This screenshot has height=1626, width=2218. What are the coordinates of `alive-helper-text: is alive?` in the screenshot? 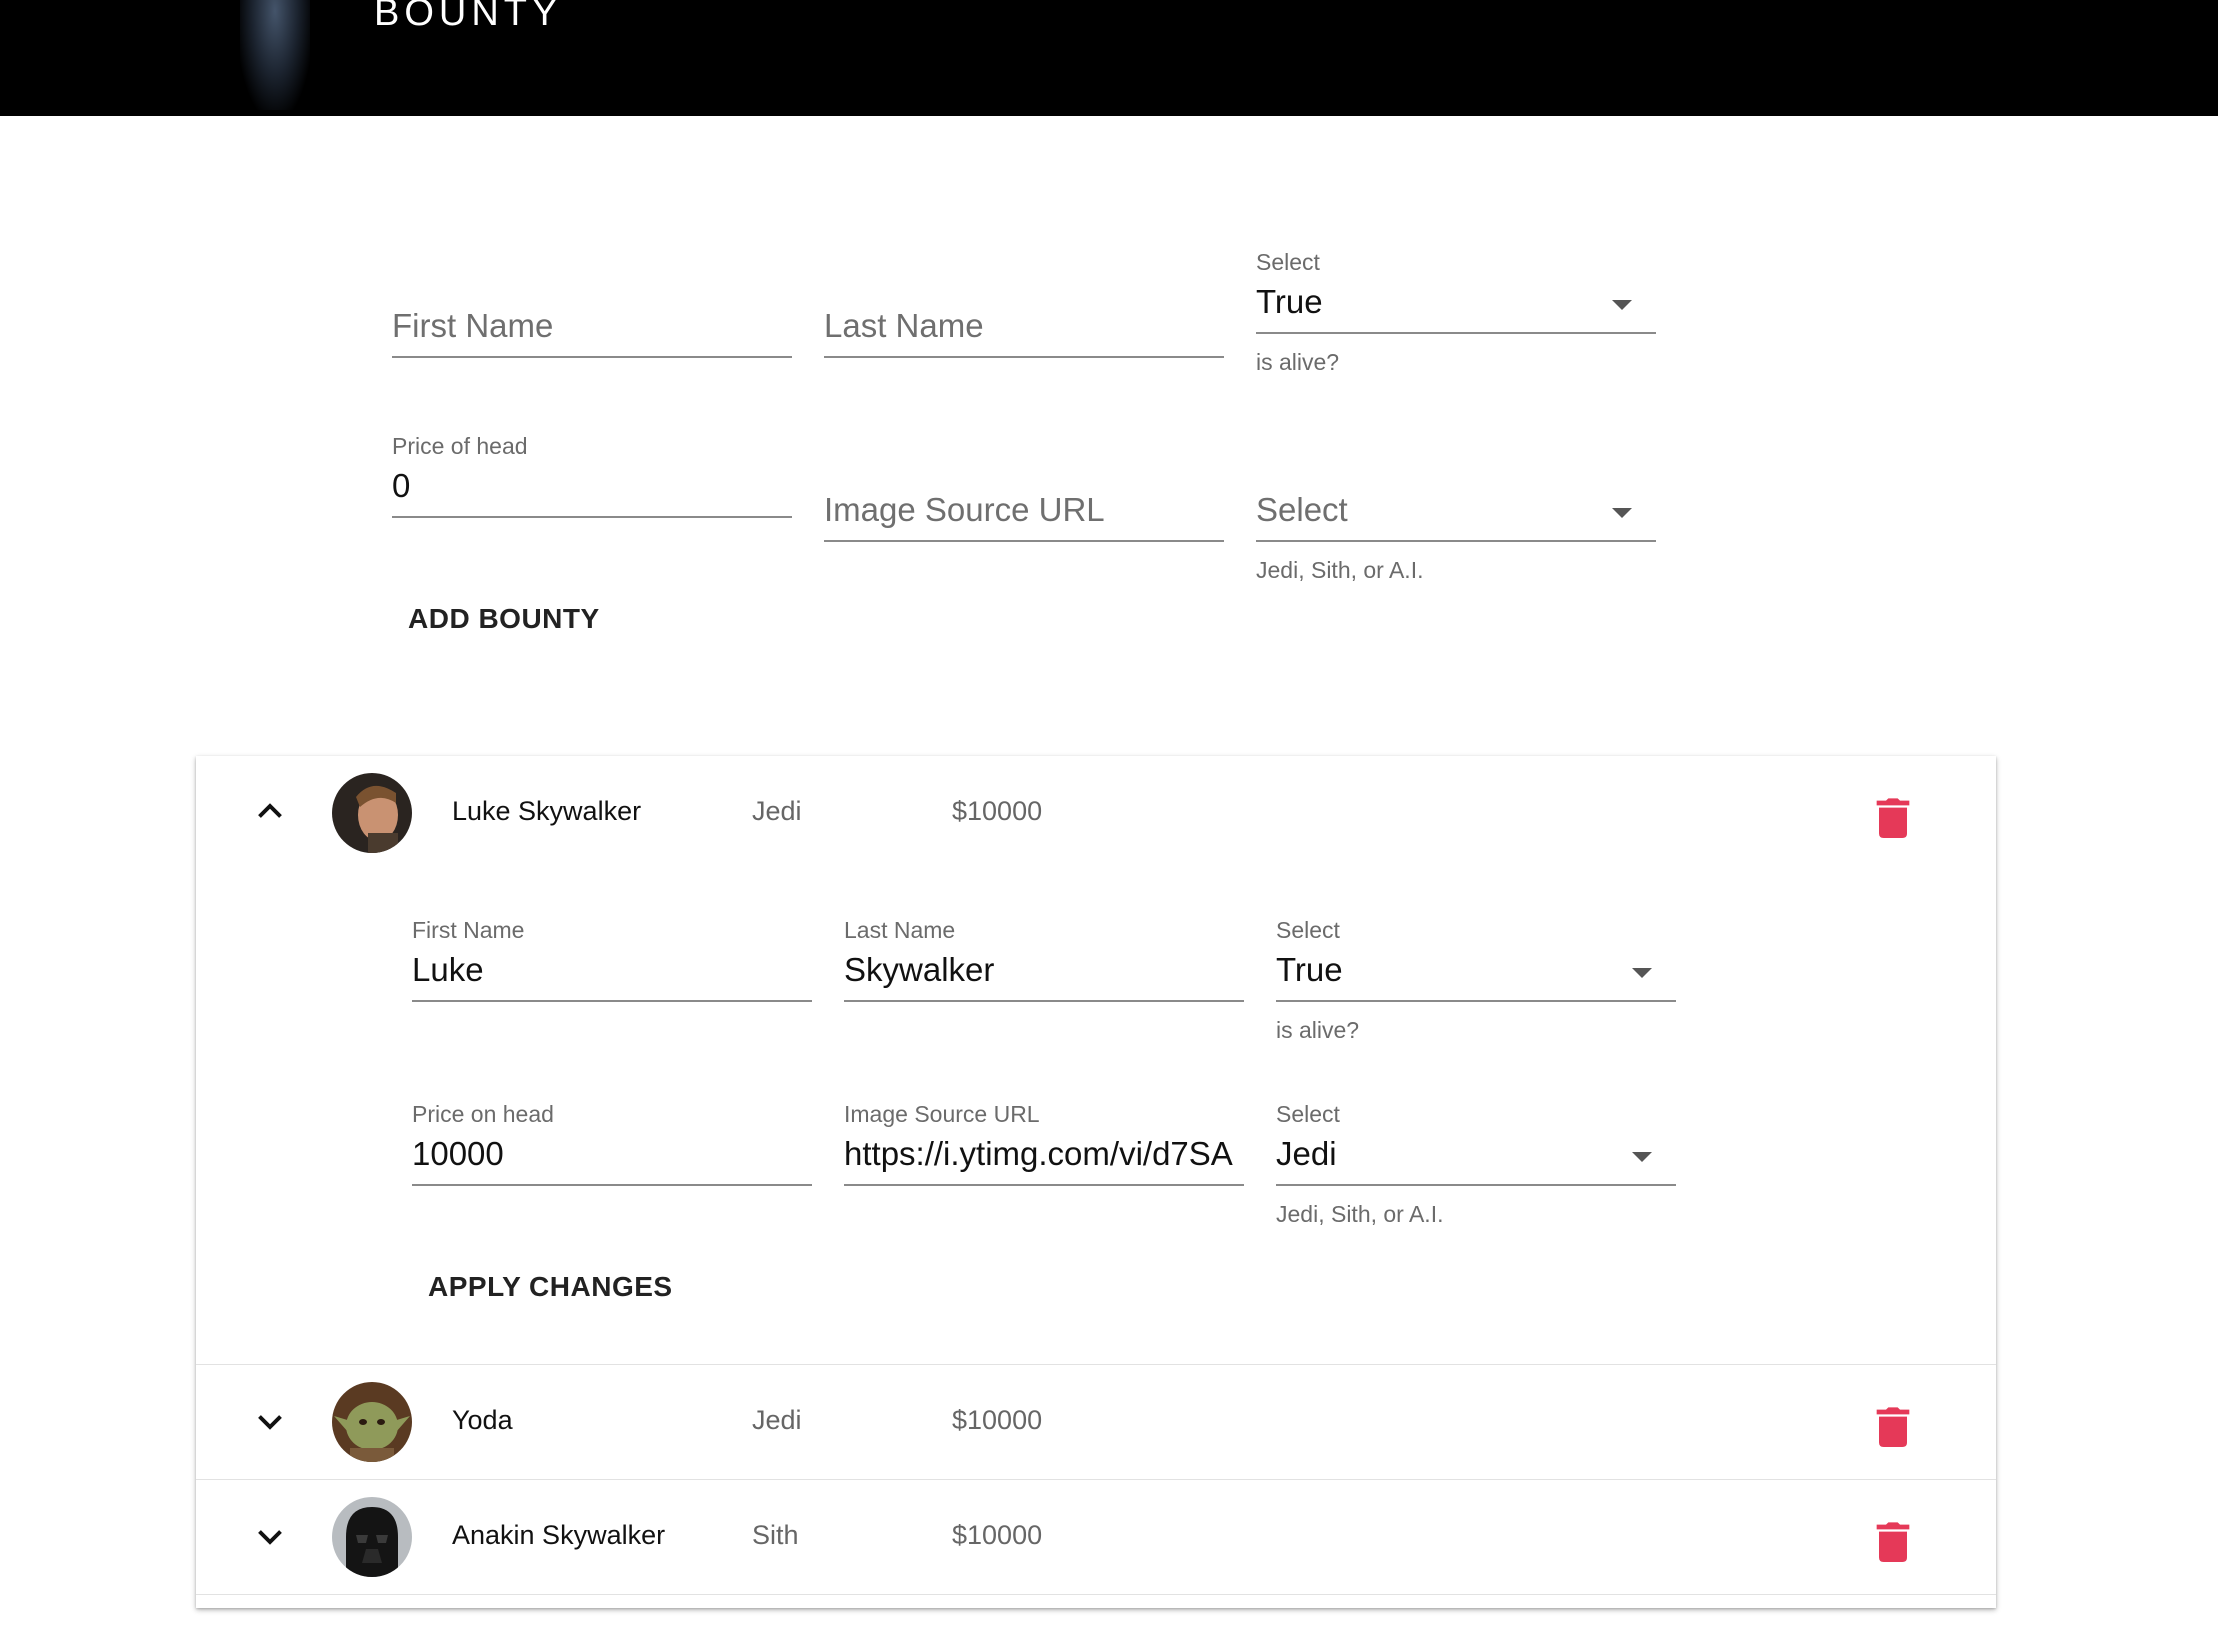 It's located at (1298, 362).